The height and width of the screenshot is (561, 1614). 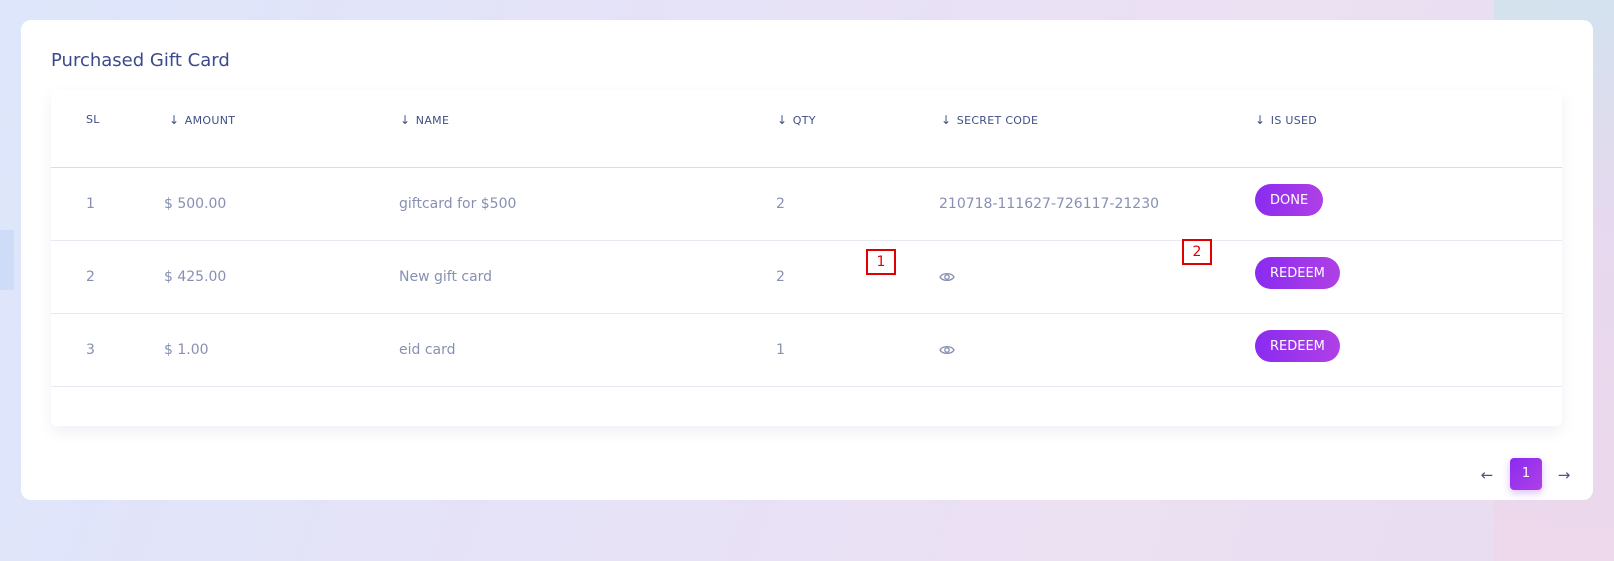 What do you see at coordinates (446, 277) in the screenshot?
I see `cell-name: New gift card` at bounding box center [446, 277].